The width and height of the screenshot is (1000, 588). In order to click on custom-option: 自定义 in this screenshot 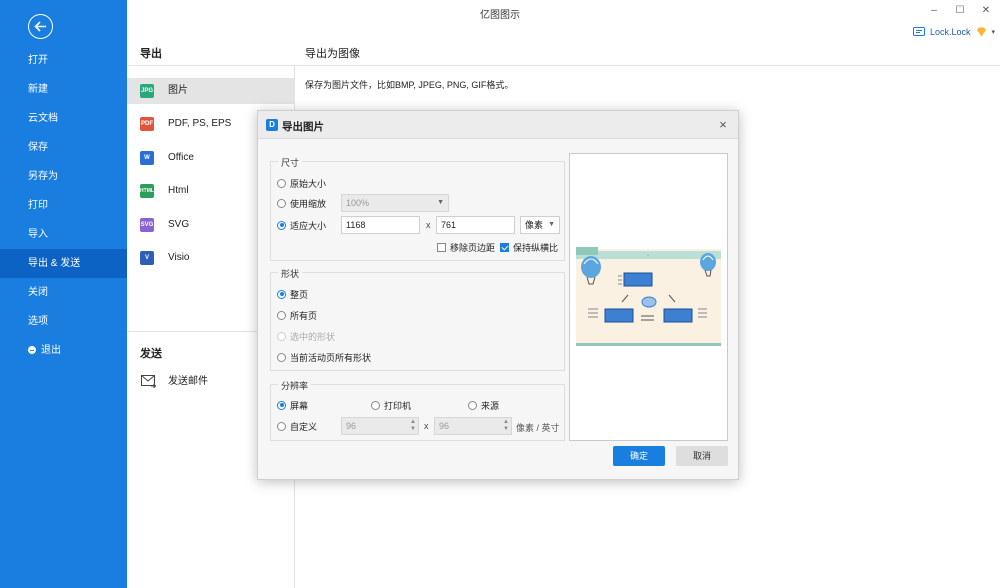, I will do `click(297, 426)`.